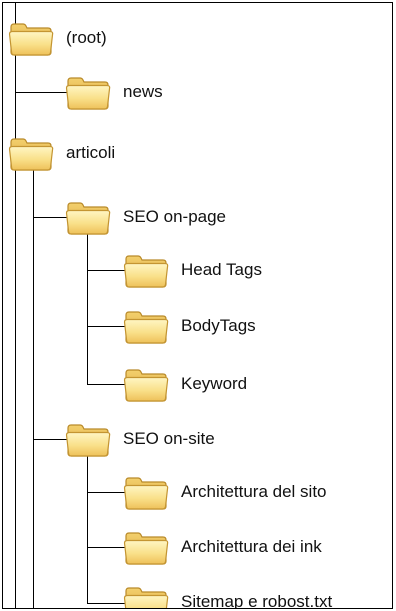 Image resolution: width=396 pixels, height=611 pixels. What do you see at coordinates (251, 546) in the screenshot?
I see `node-label: Architettura dei ink` at bounding box center [251, 546].